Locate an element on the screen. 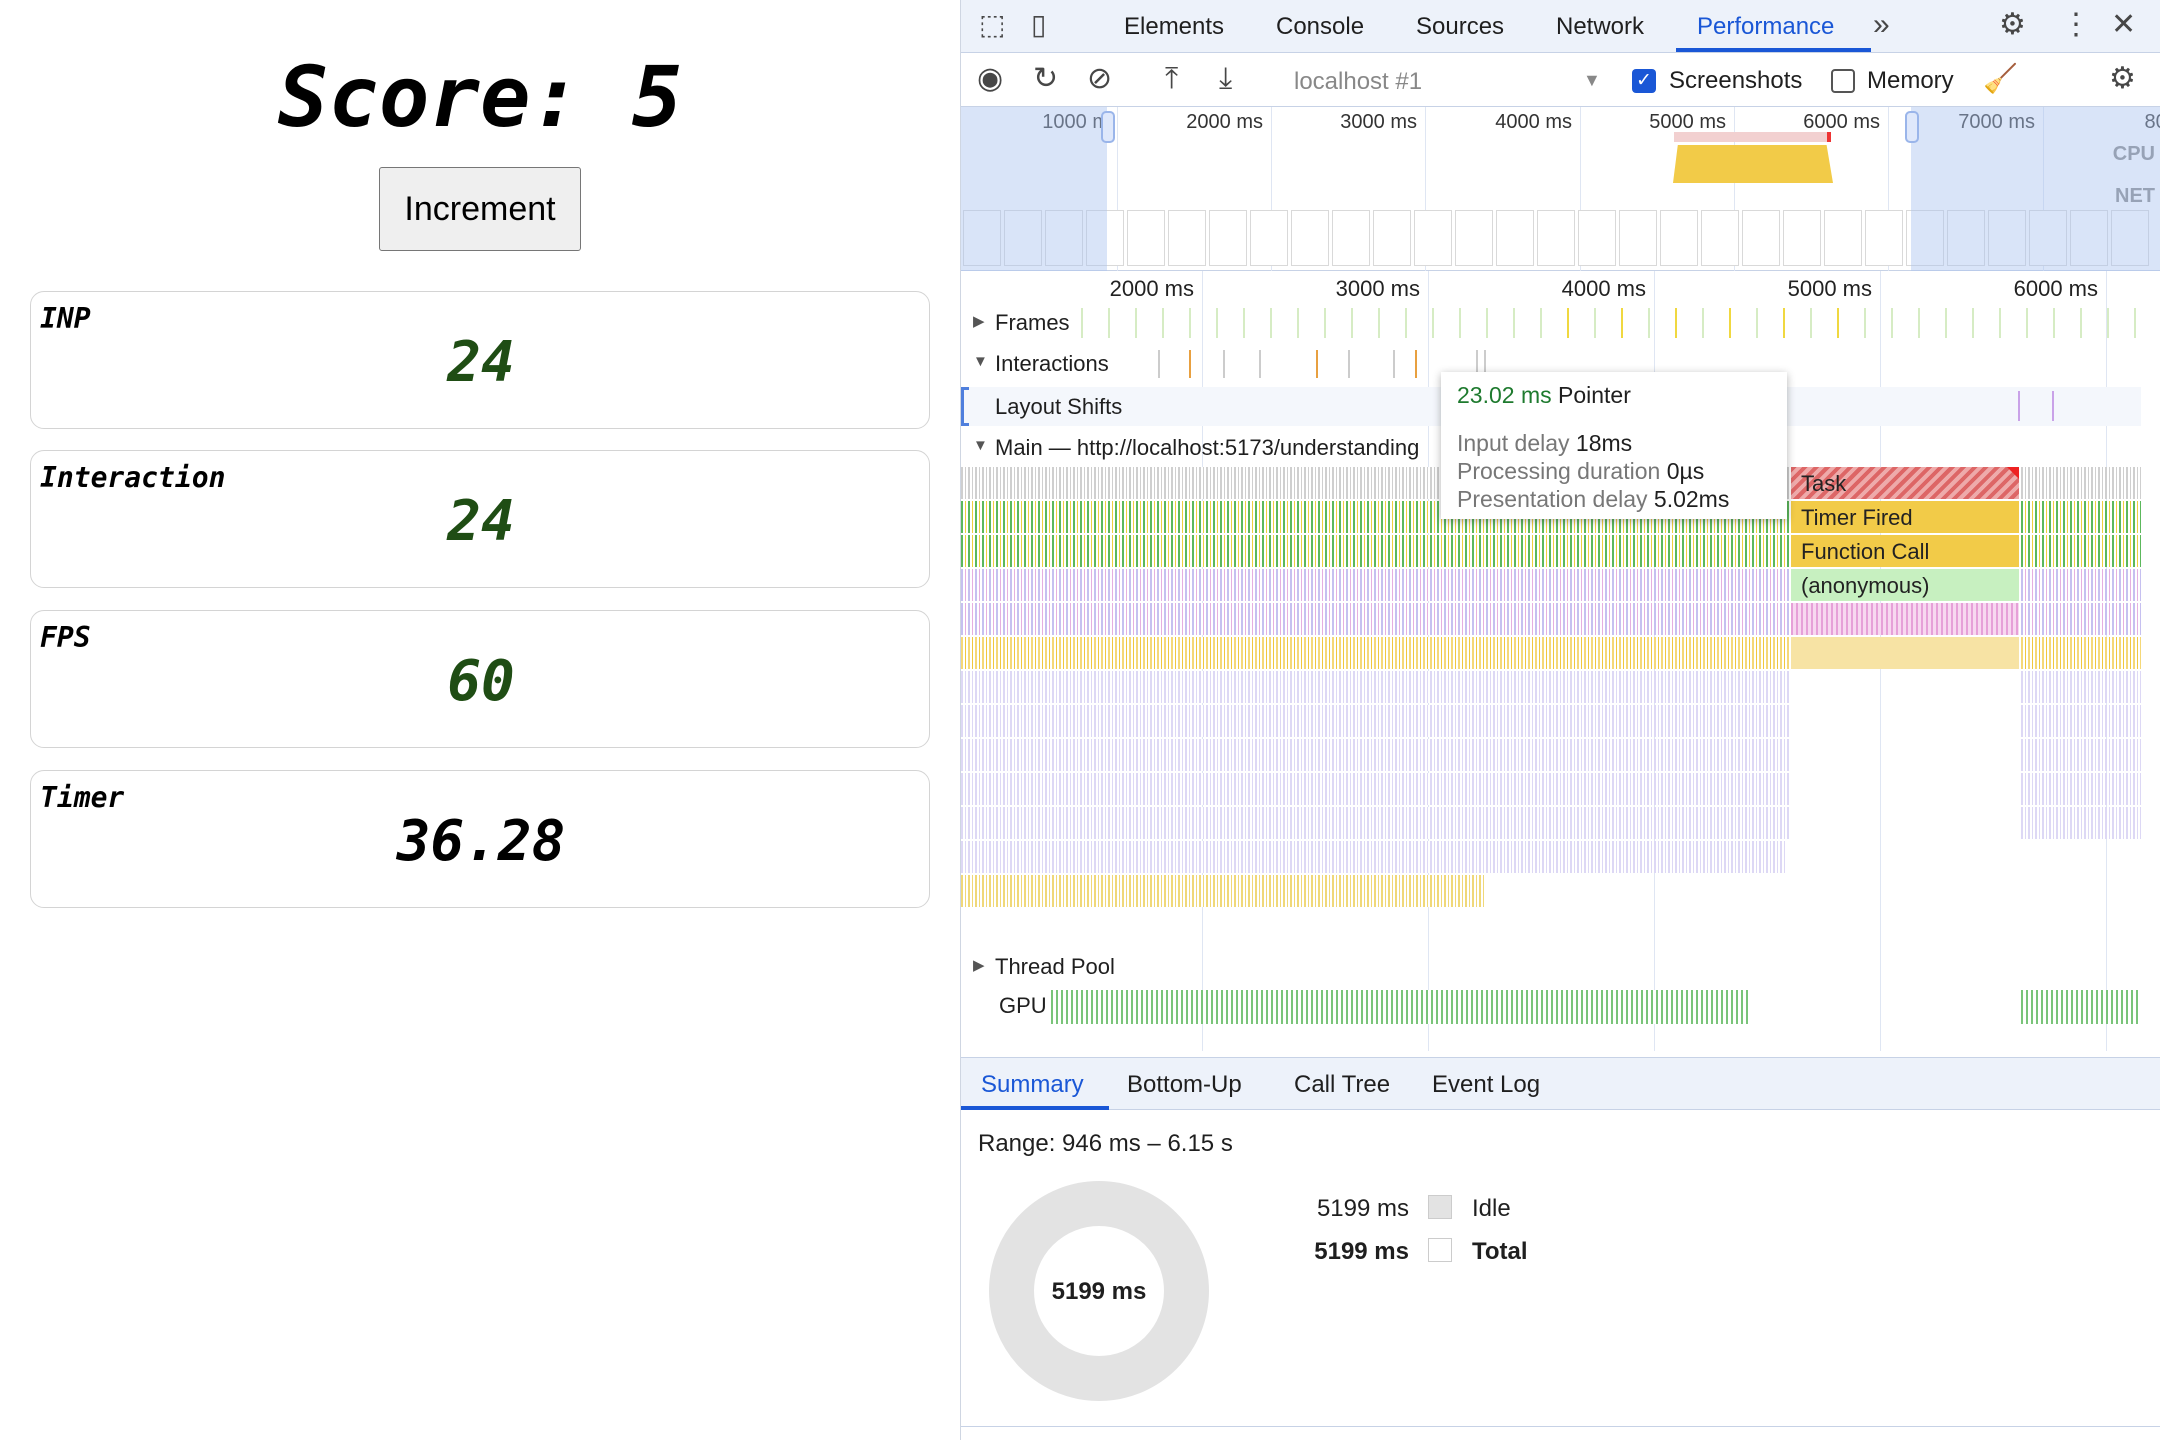 This screenshot has width=2160, height=1440. memory-checkbox is located at coordinates (1843, 81).